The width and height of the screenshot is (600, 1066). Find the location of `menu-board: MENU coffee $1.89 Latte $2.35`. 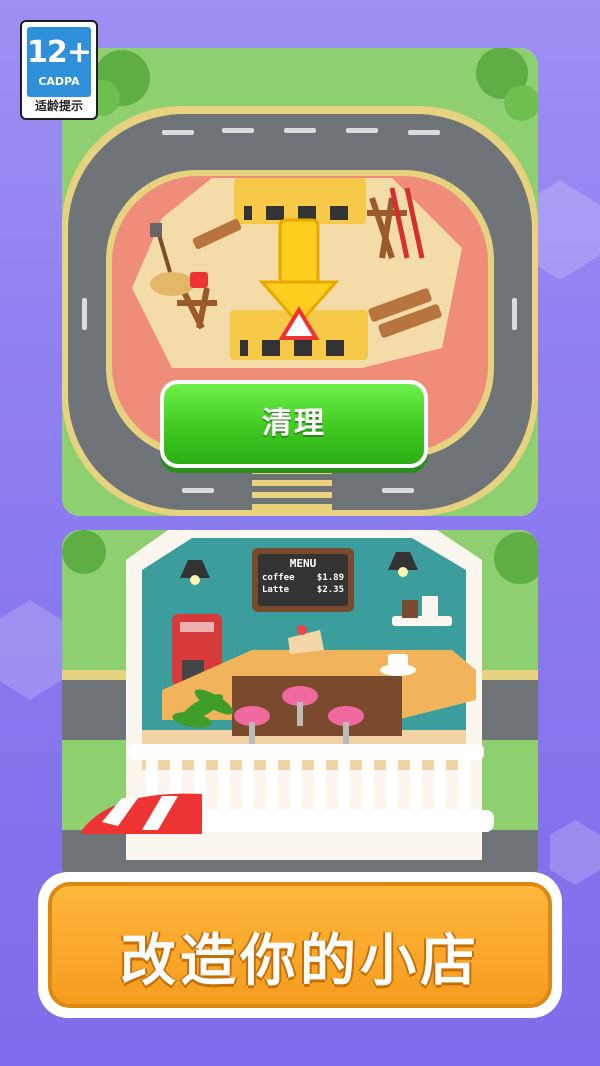

menu-board: MENU coffee $1.89 Latte $2.35 is located at coordinates (303, 580).